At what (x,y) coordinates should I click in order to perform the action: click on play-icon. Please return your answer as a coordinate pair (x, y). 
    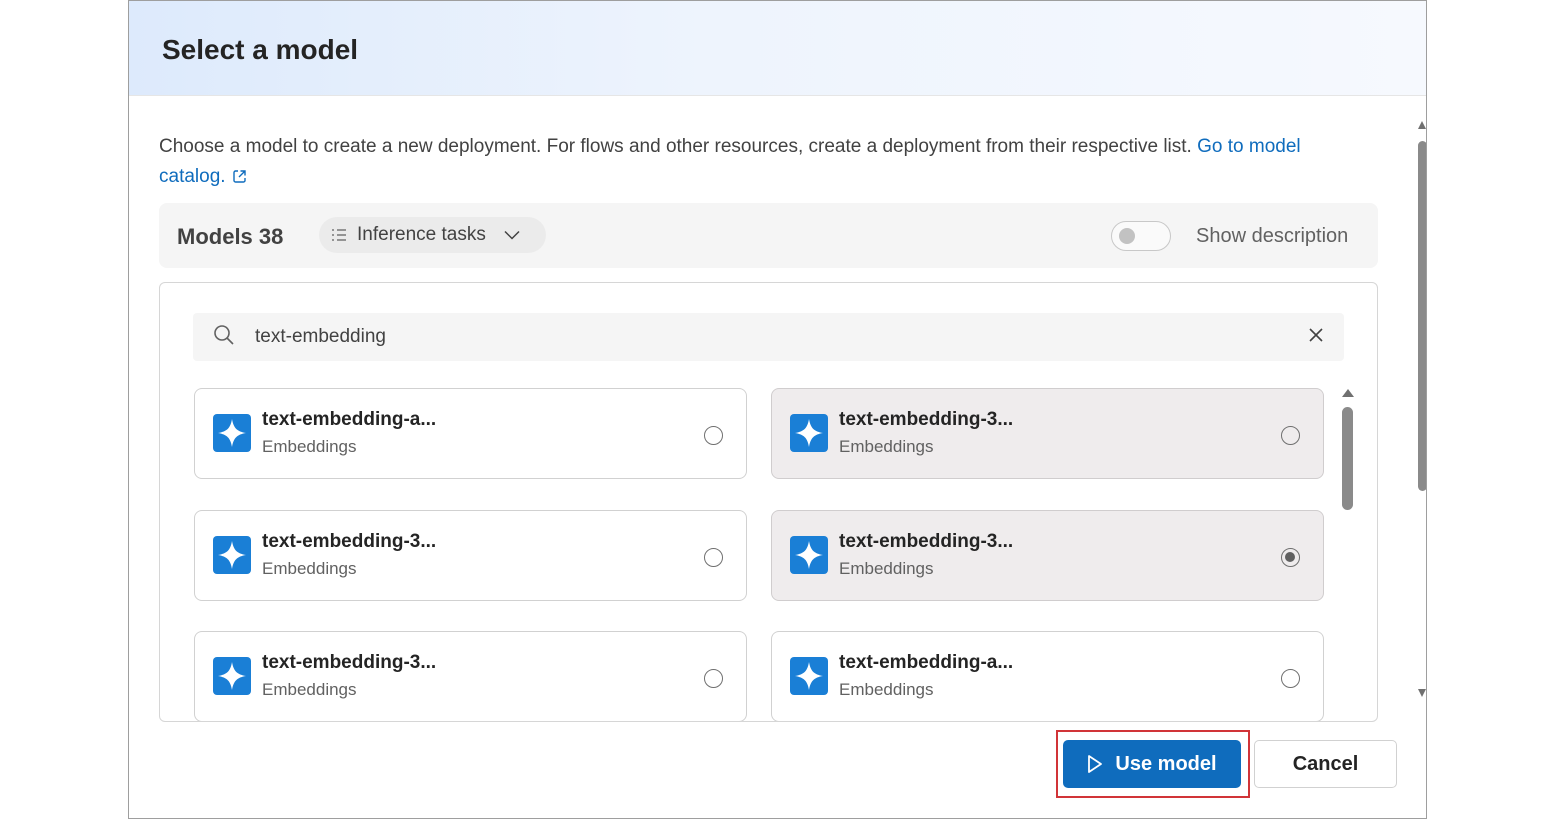
    Looking at the image, I should click on (1095, 764).